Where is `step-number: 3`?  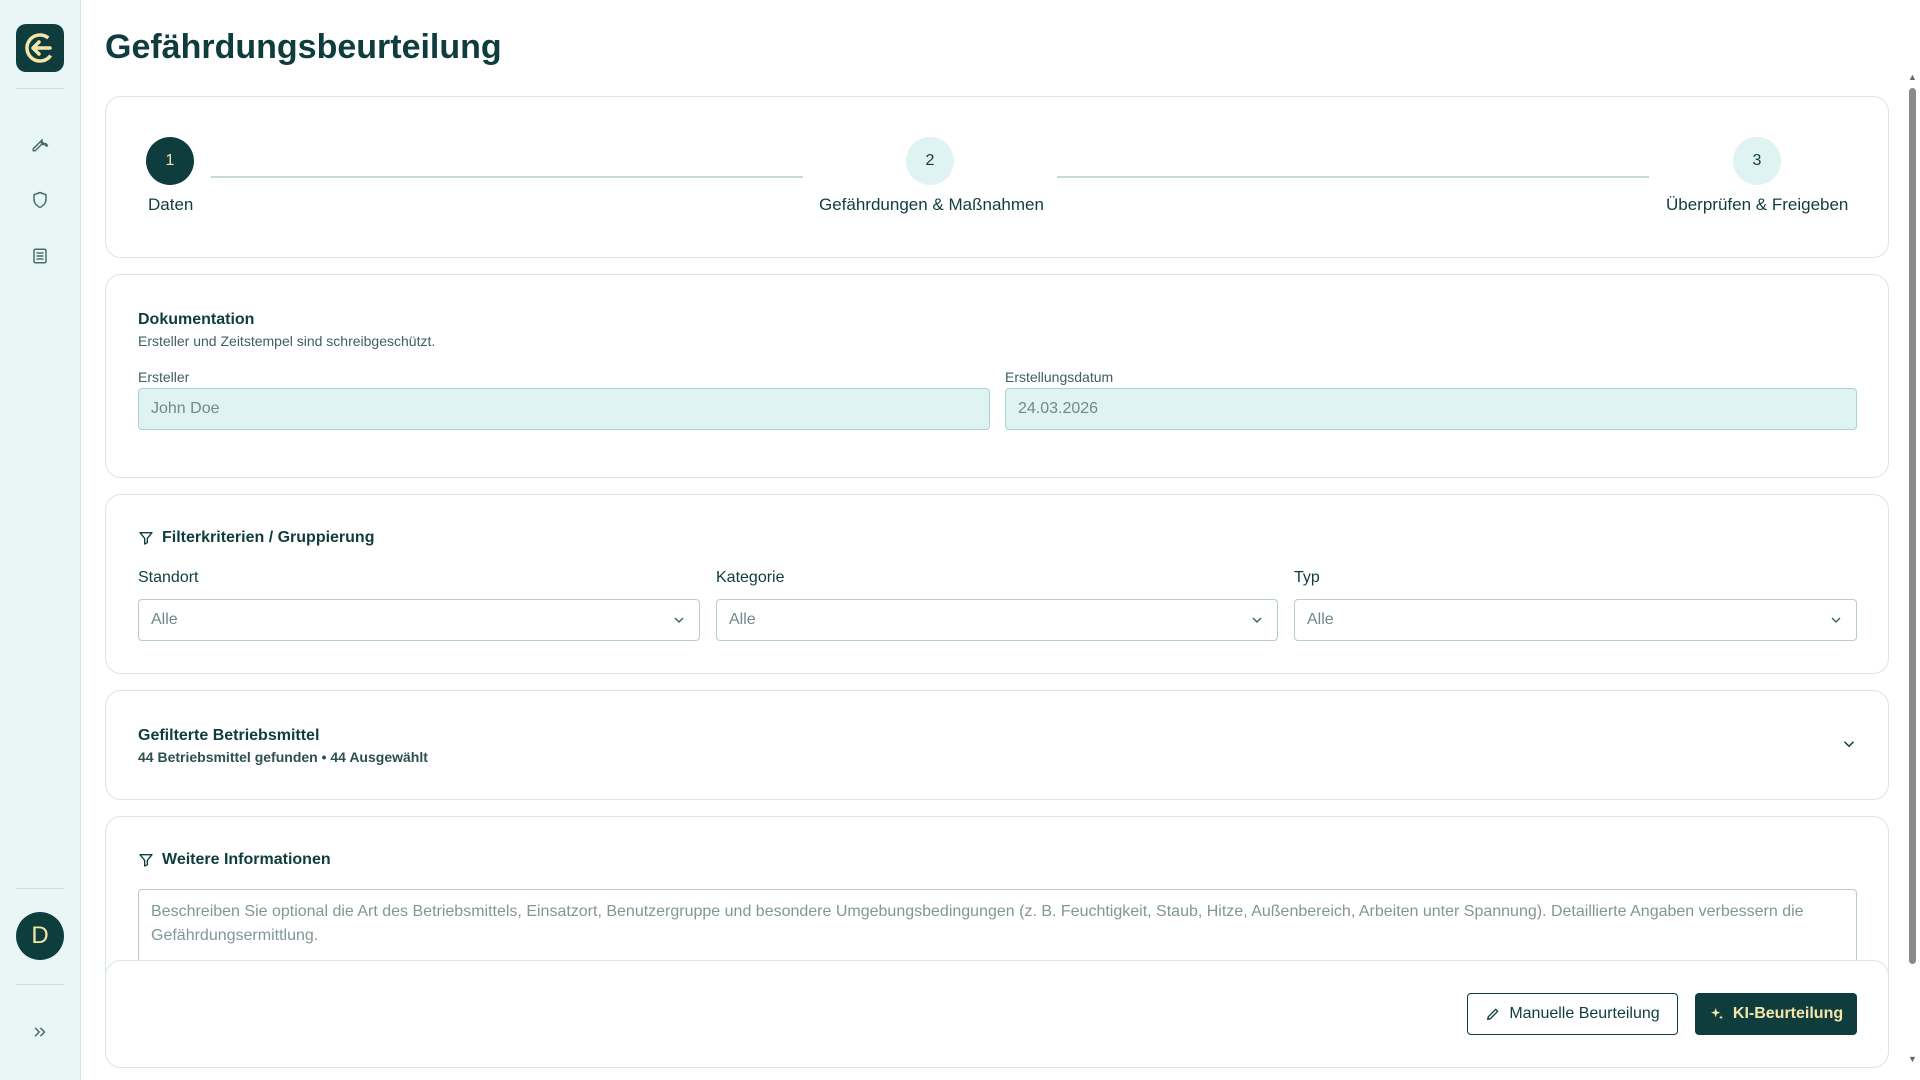
step-number: 3 is located at coordinates (1757, 160).